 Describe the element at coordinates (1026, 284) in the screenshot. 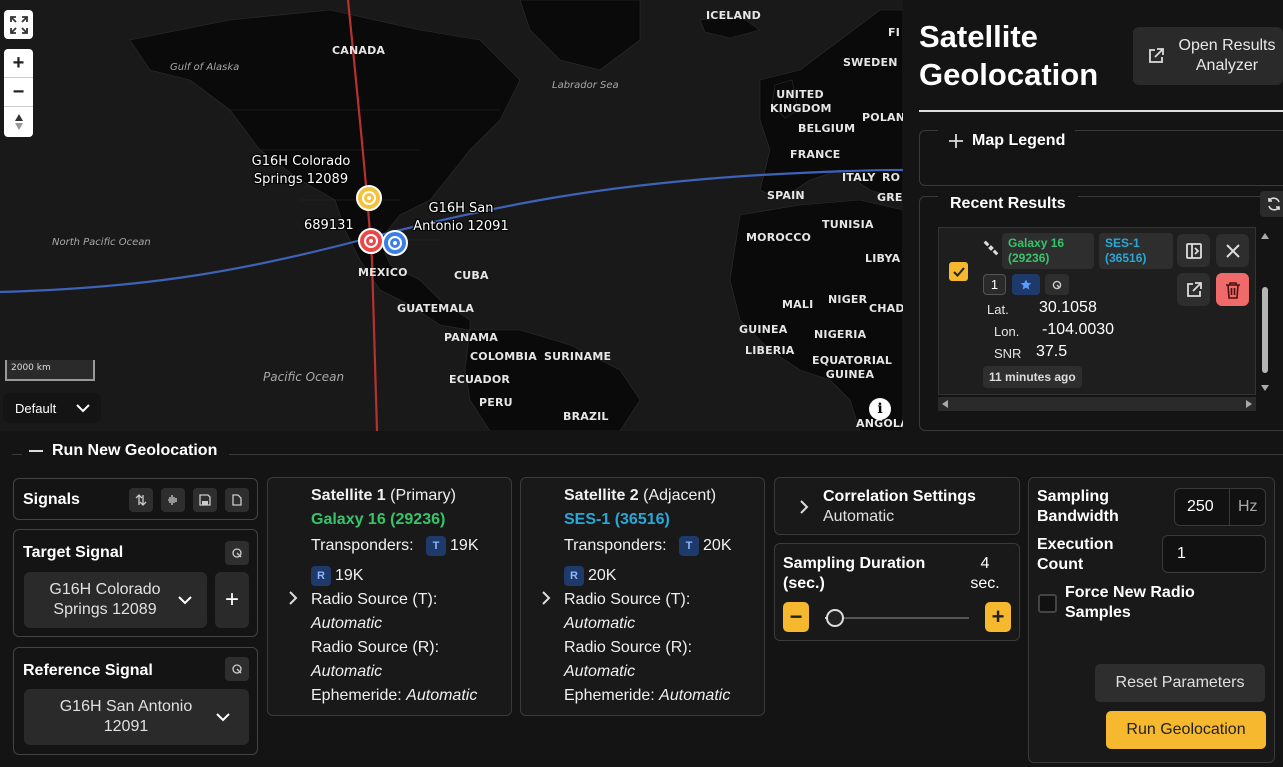

I see `star-icon` at that location.